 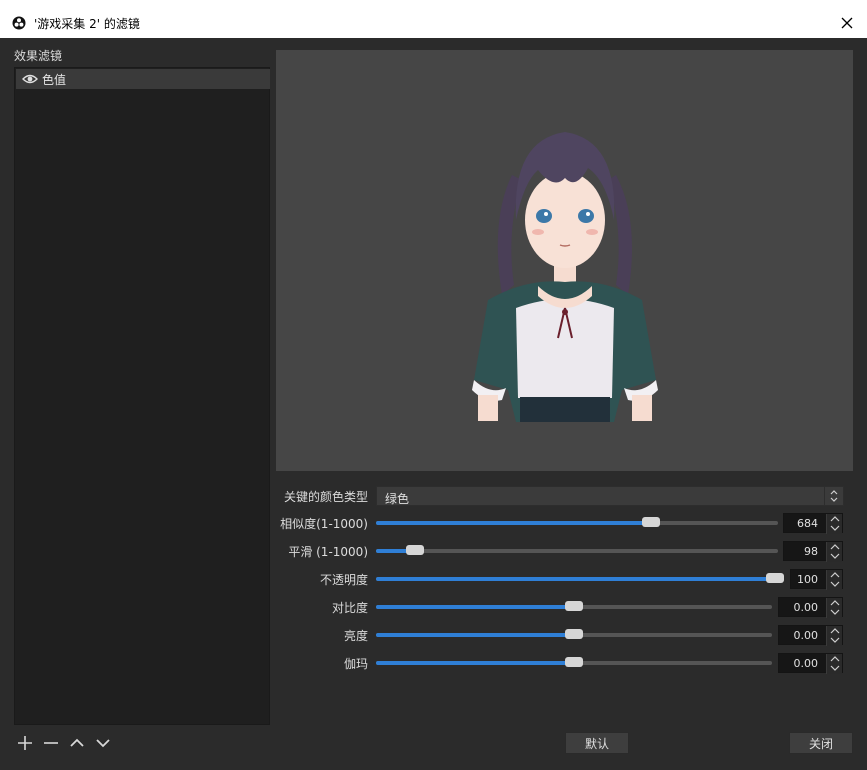 What do you see at coordinates (343, 579) in the screenshot?
I see `opacity-label: 不透明度` at bounding box center [343, 579].